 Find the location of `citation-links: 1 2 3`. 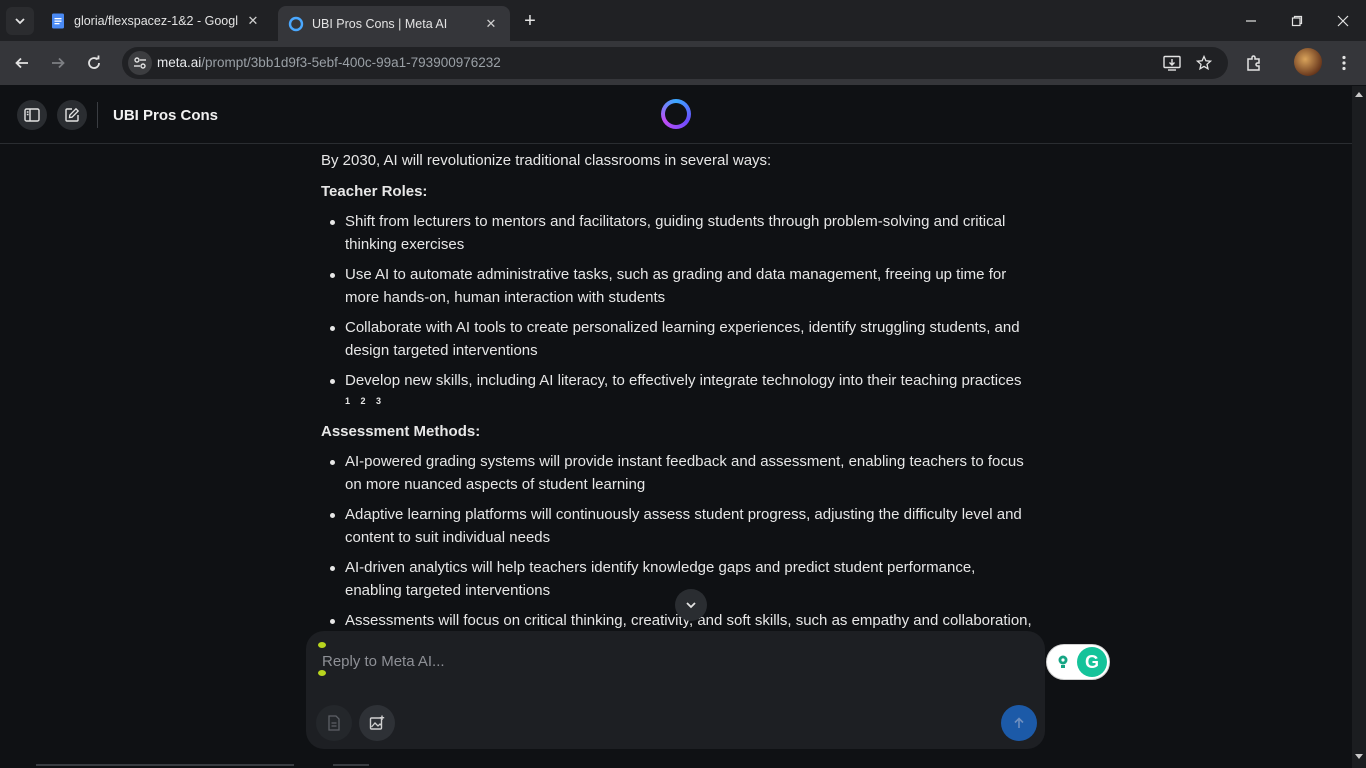

citation-links: 1 2 3 is located at coordinates (689, 401).